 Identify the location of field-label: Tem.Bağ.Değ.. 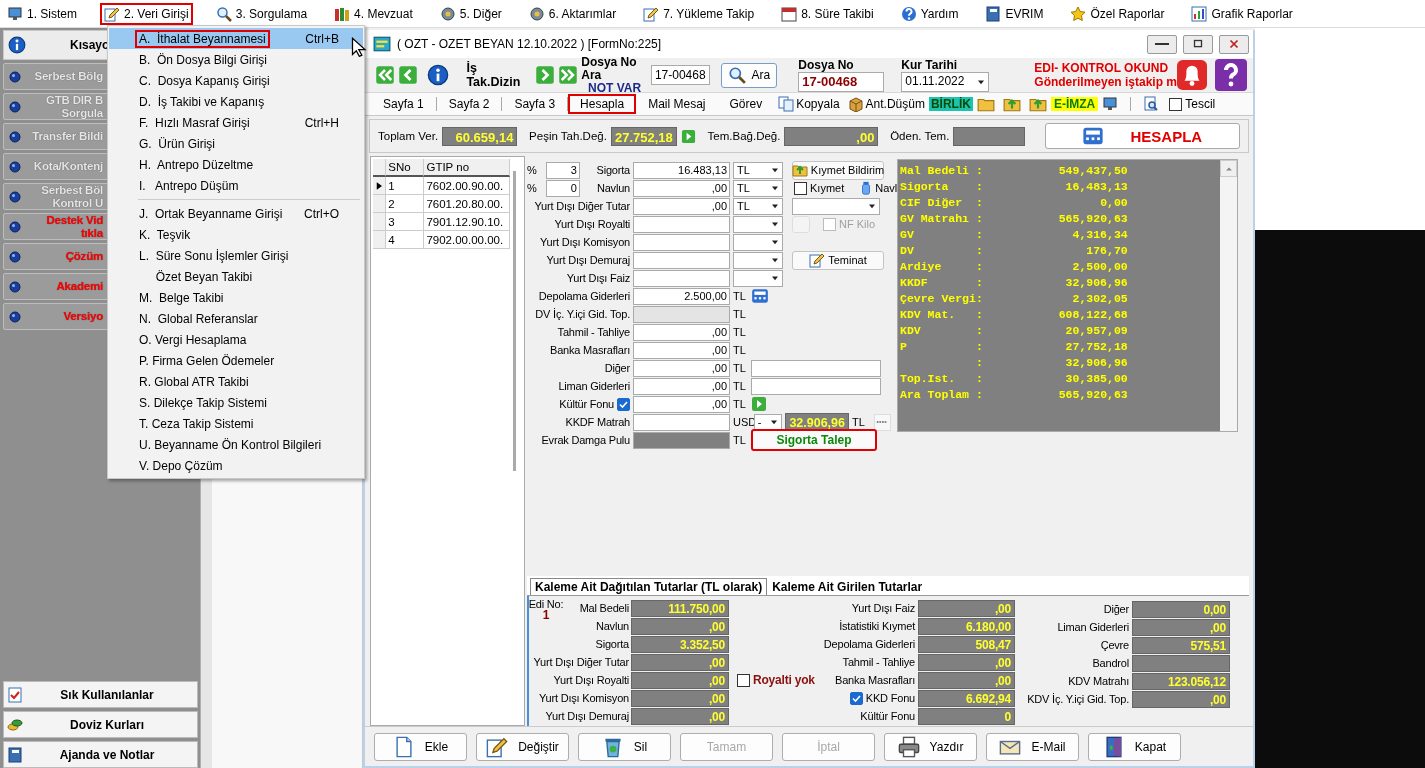
(744, 136).